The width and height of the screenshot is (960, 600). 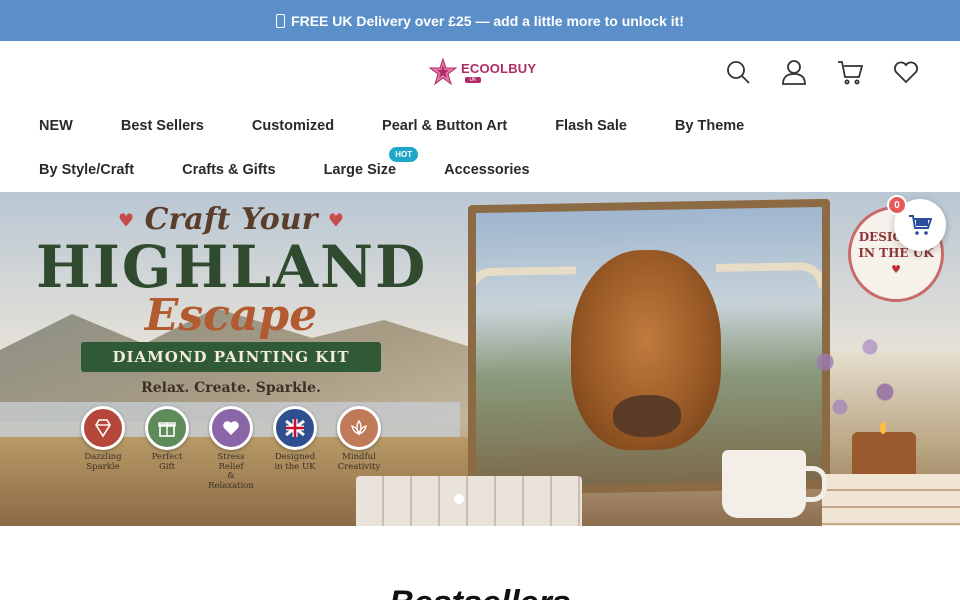 I want to click on wishlist-icon, so click(x=906, y=72).